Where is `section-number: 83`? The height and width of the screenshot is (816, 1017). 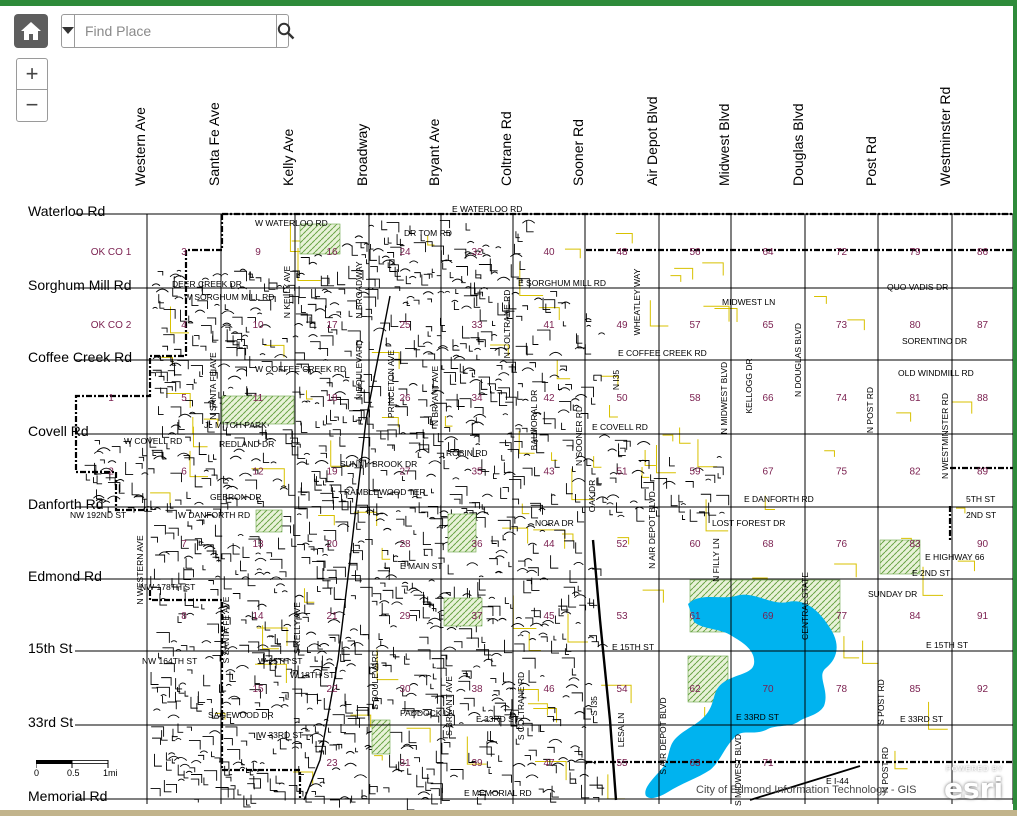
section-number: 83 is located at coordinates (915, 544).